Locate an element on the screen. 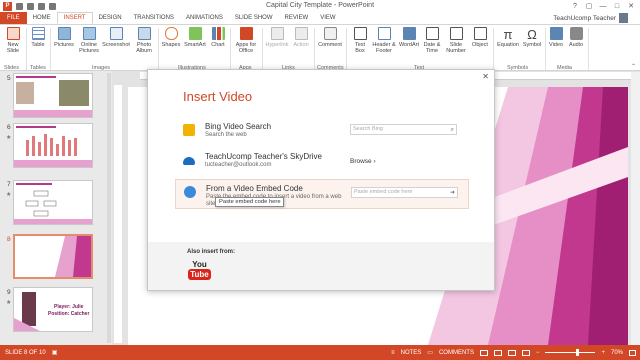 The width and height of the screenshot is (640, 360). shapes-icon is located at coordinates (171, 33).